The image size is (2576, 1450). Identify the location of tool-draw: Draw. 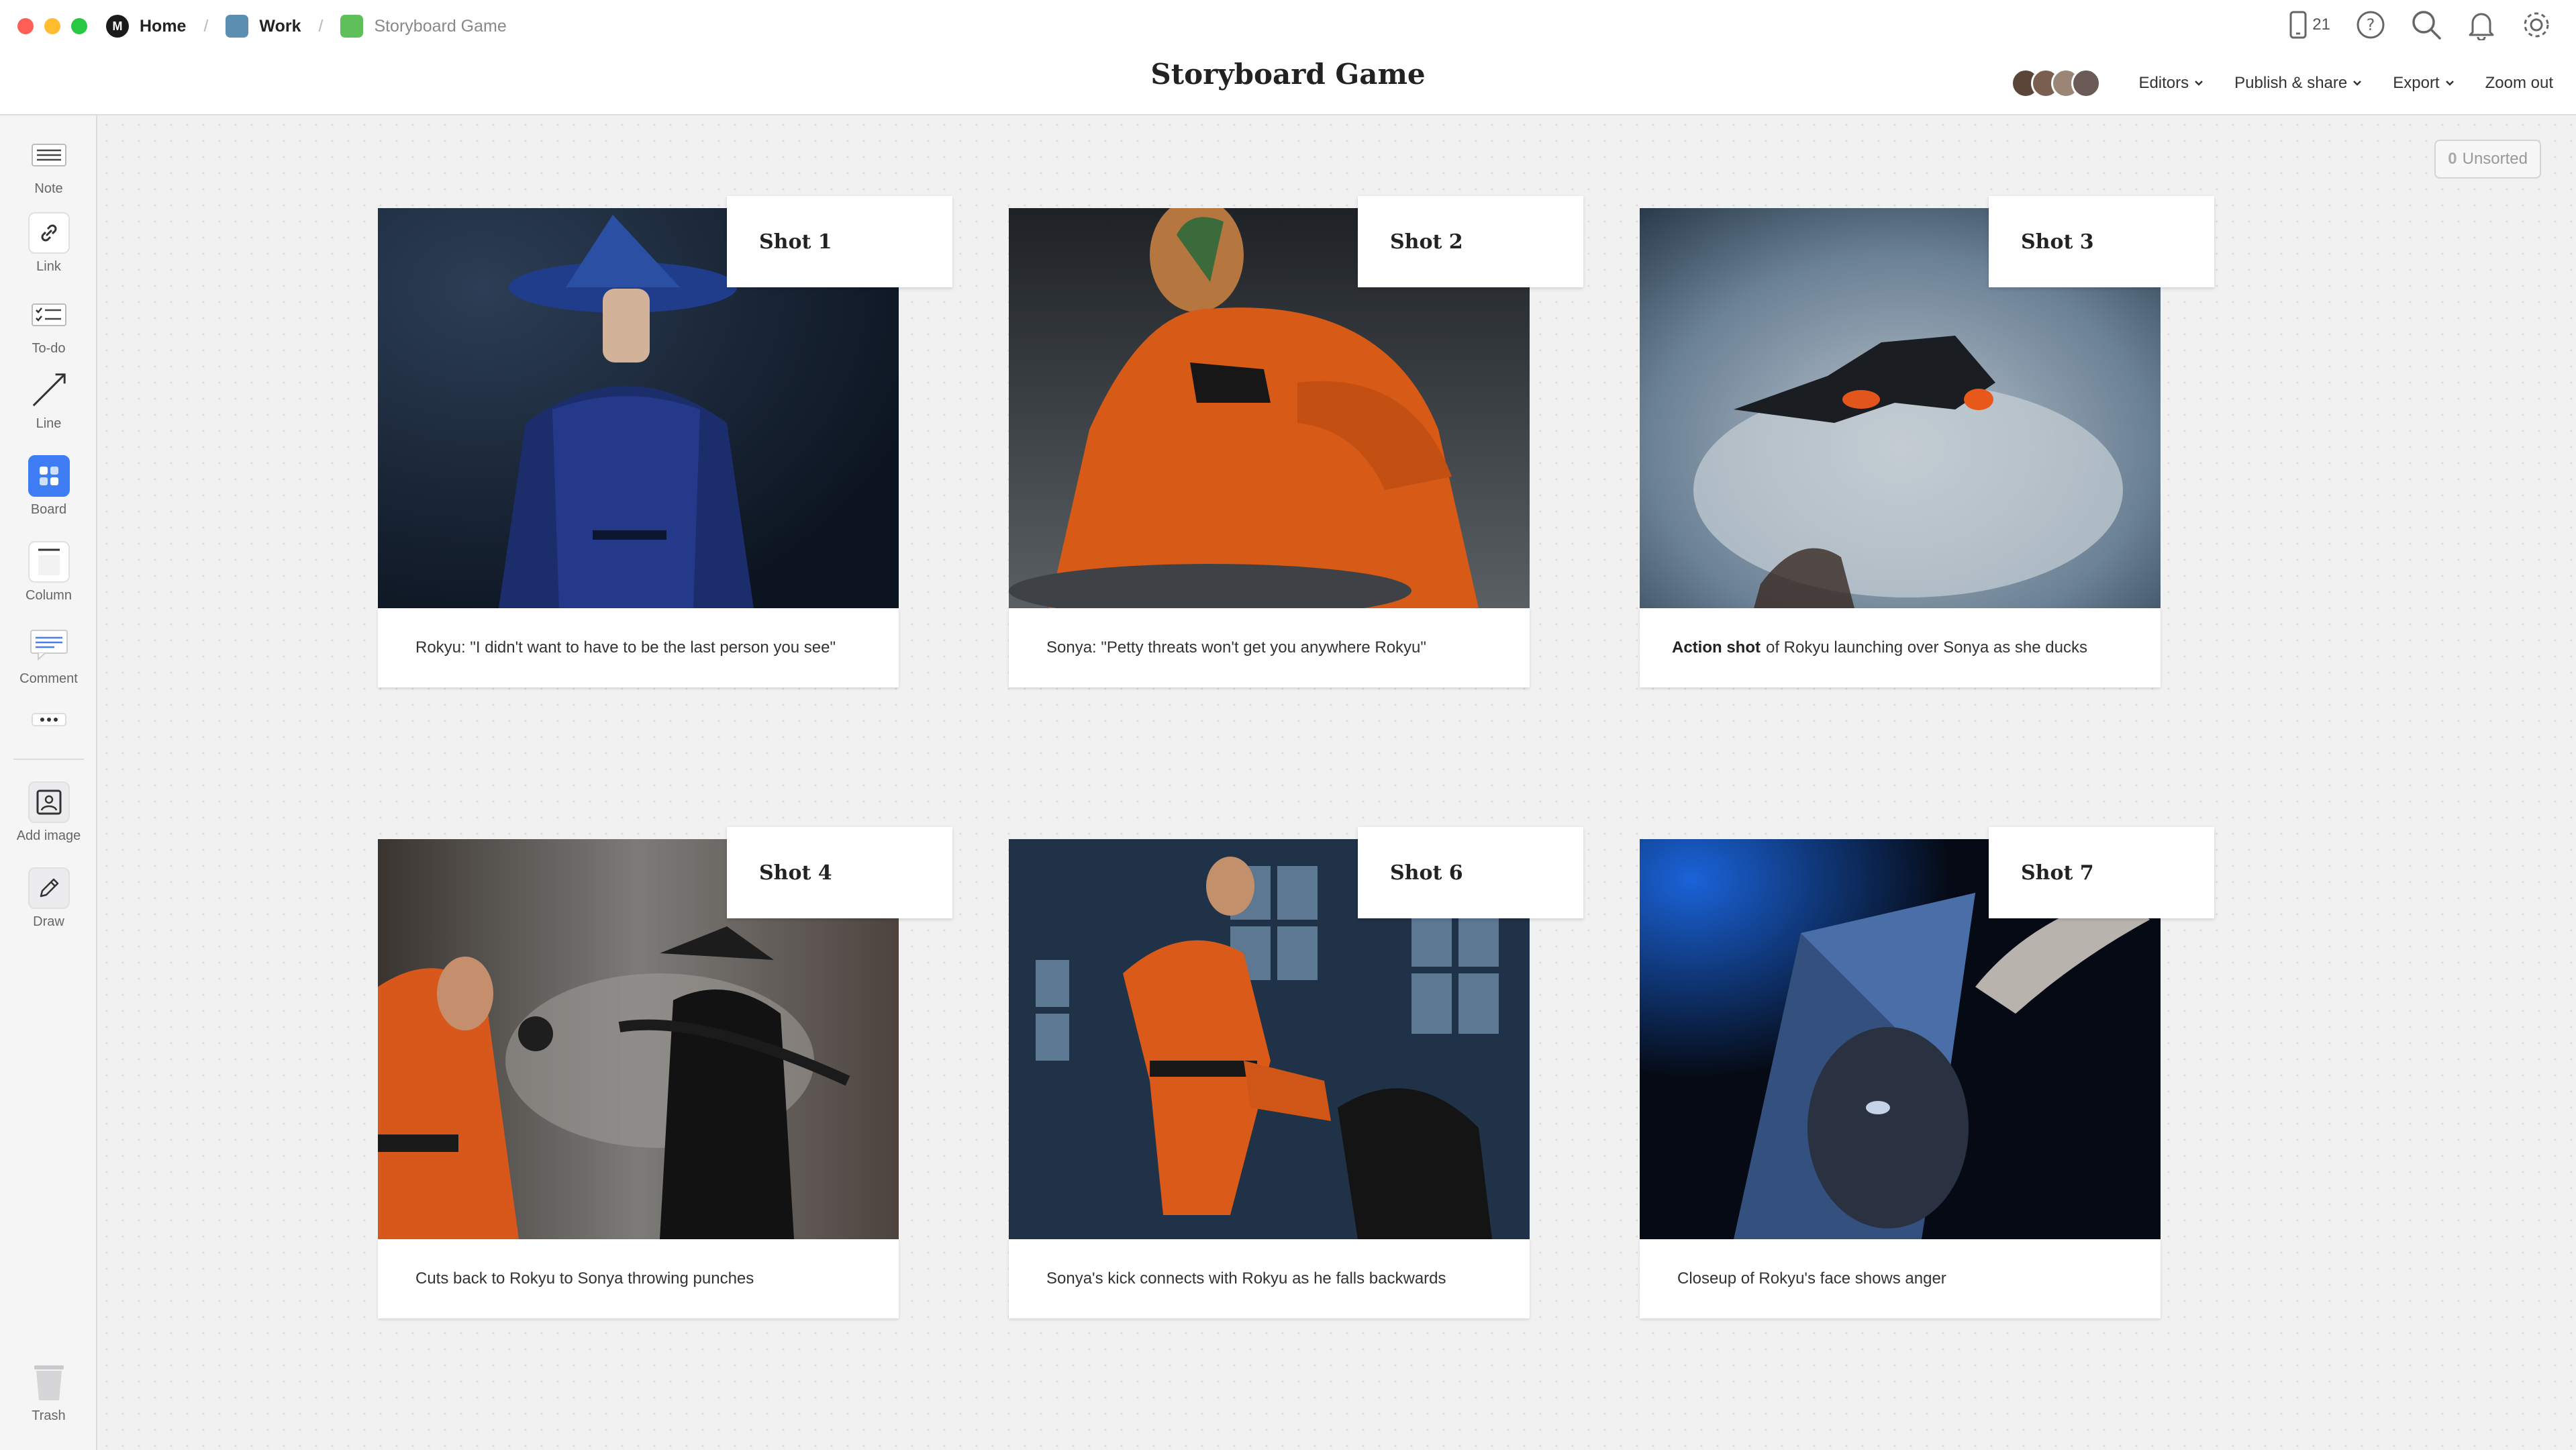
(48, 898).